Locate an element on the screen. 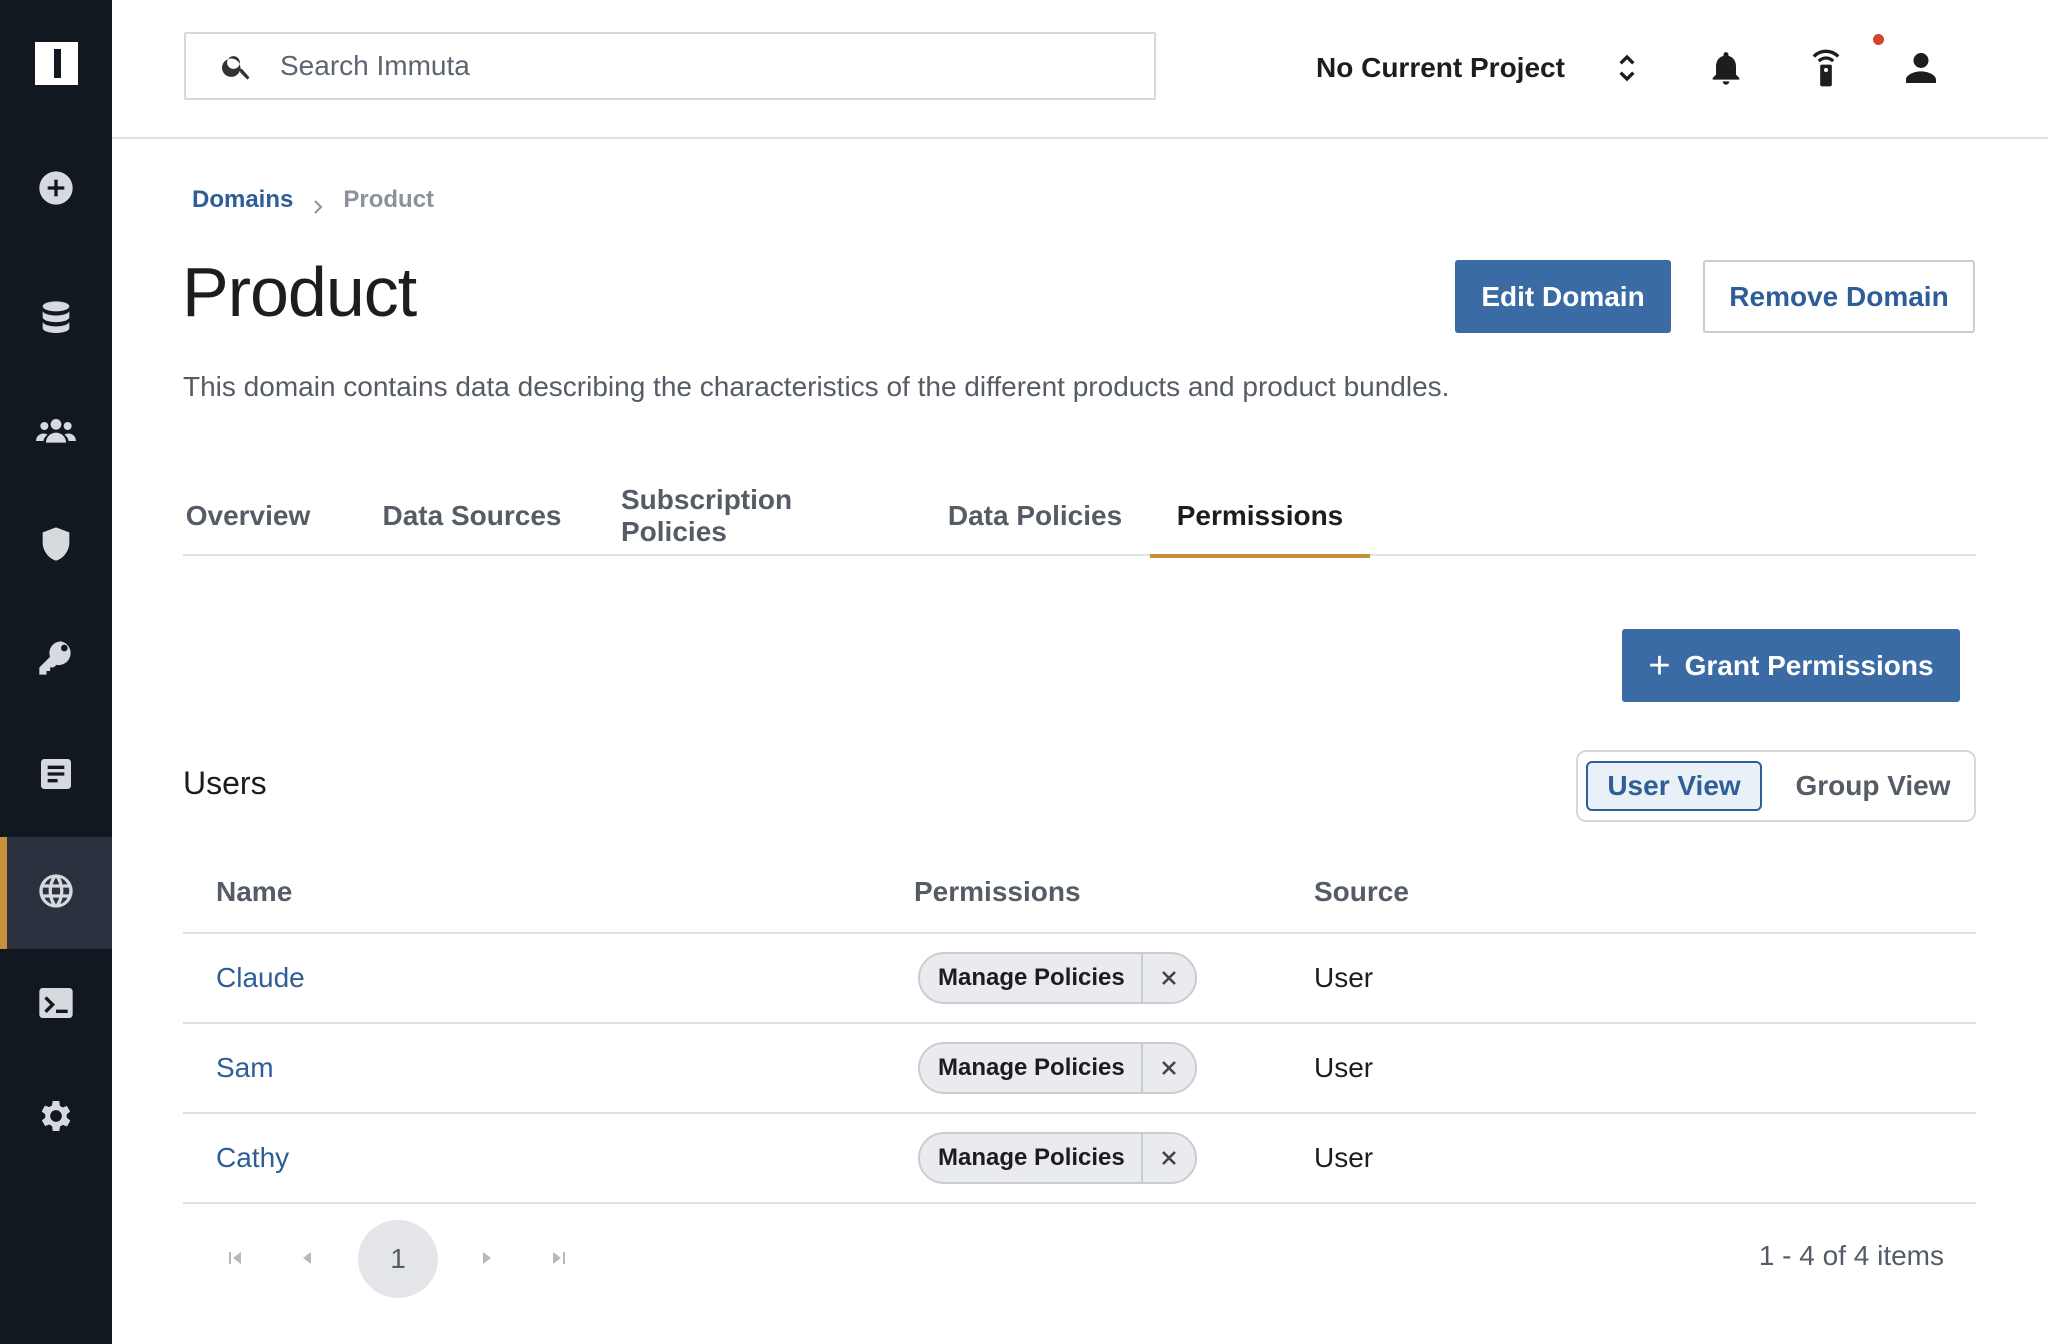 The height and width of the screenshot is (1344, 2048). bell-icon is located at coordinates (1726, 68).